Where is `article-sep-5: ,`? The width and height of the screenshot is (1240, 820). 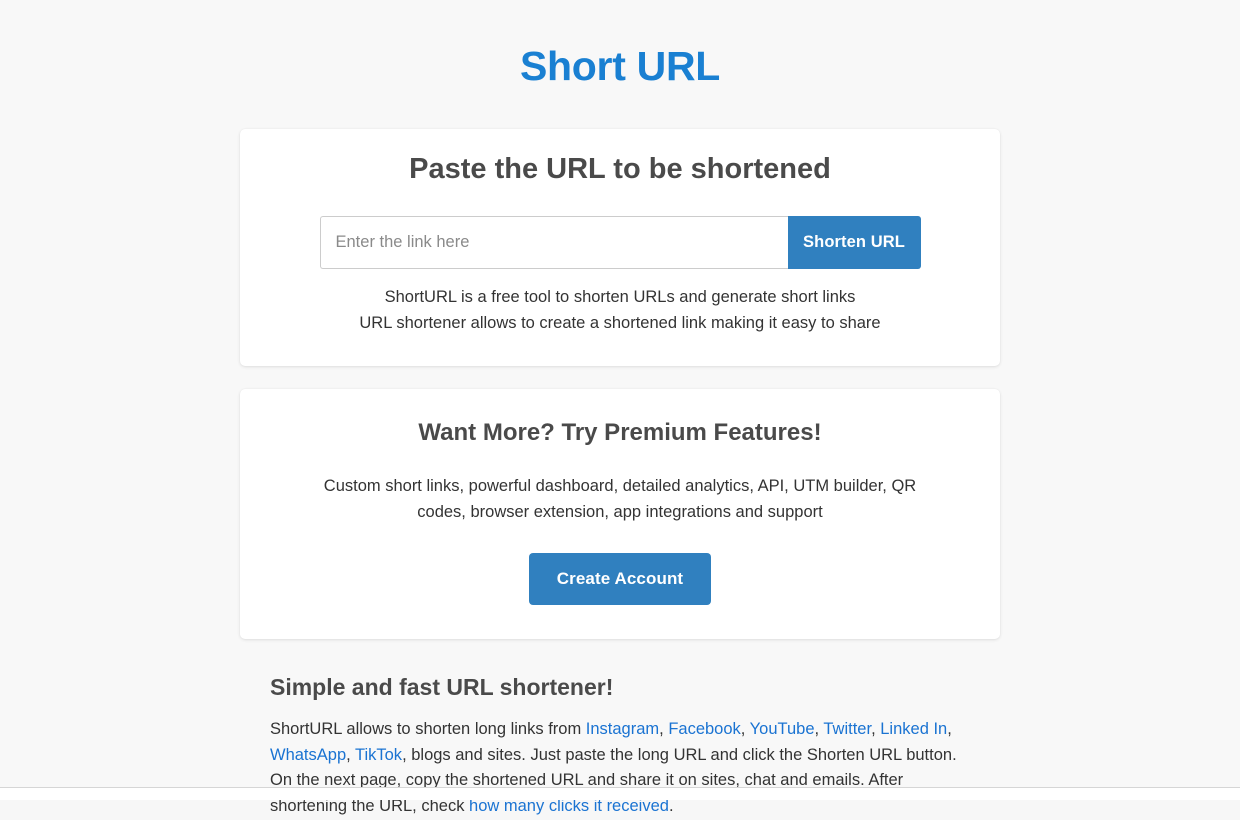
article-sep-5: , is located at coordinates (949, 728).